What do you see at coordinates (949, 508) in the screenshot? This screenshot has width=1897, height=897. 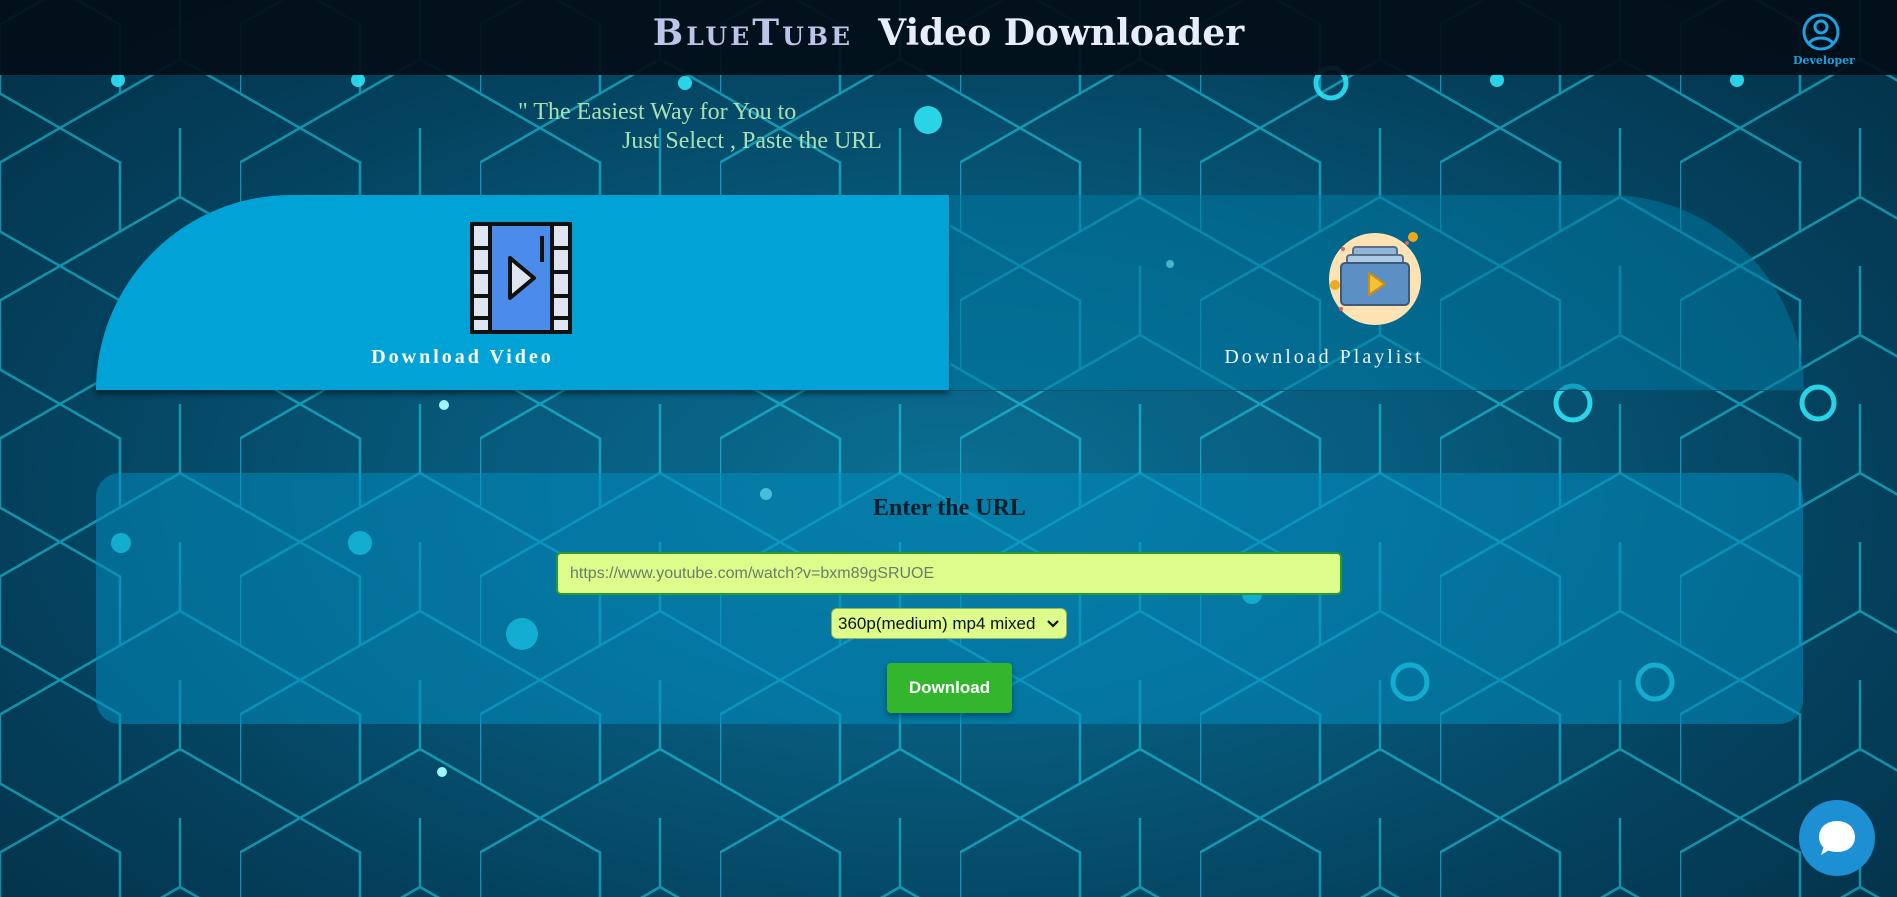 I see `url-form-title: Enter the URL` at bounding box center [949, 508].